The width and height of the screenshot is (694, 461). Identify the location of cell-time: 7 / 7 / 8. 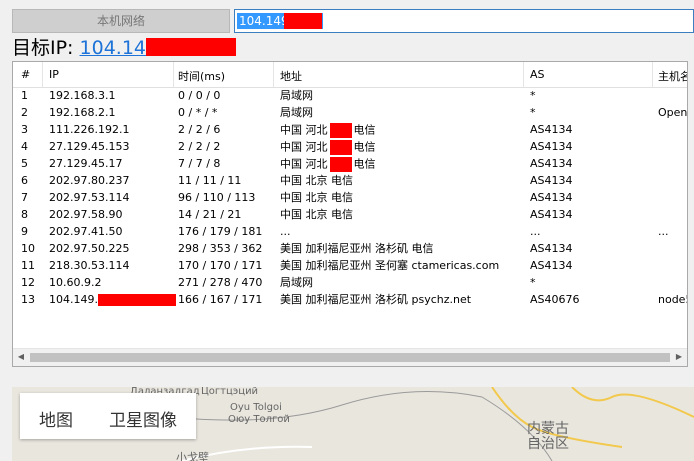
(199, 163).